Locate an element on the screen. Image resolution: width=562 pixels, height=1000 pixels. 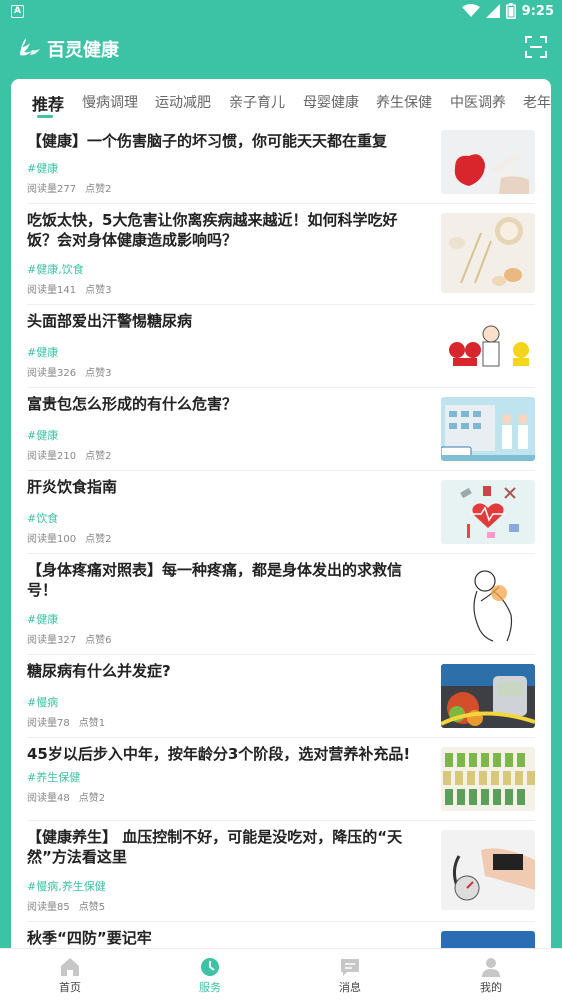
notification-icon: A is located at coordinates (17, 11).